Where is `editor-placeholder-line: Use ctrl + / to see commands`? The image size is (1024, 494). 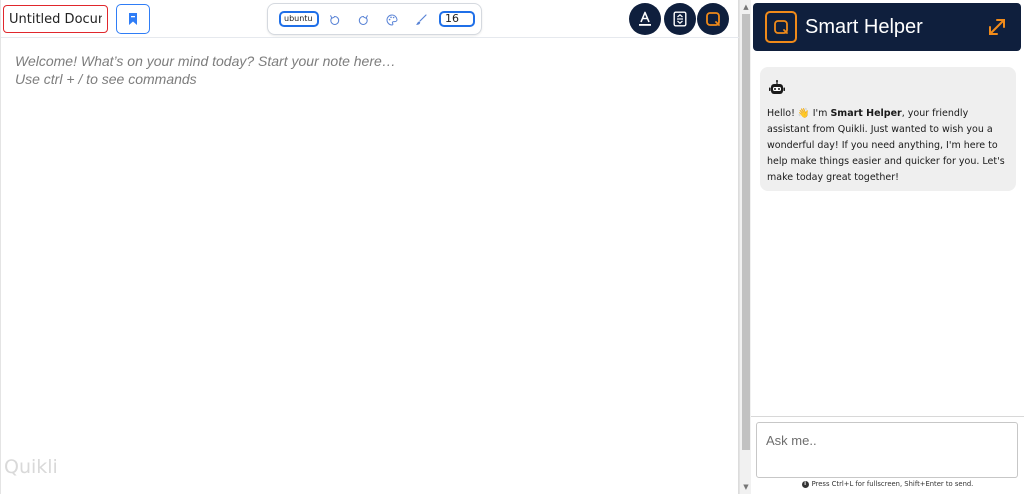 editor-placeholder-line: Use ctrl + / to see commands is located at coordinates (106, 79).